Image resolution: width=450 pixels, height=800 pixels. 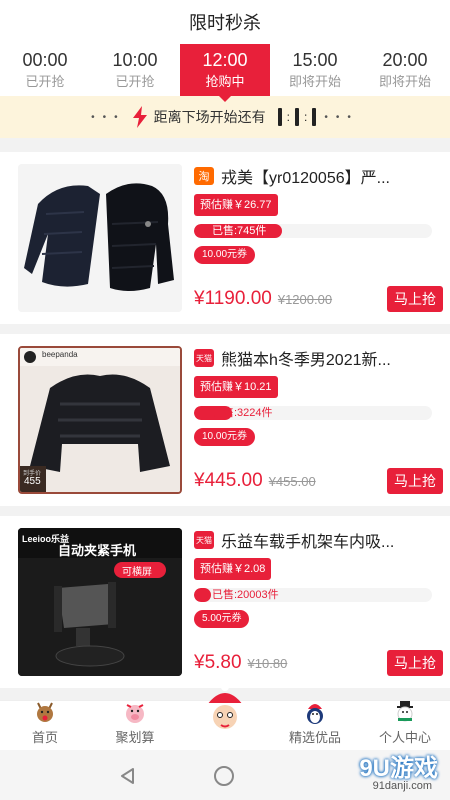 What do you see at coordinates (315, 714) in the screenshot?
I see `penguin-icon` at bounding box center [315, 714].